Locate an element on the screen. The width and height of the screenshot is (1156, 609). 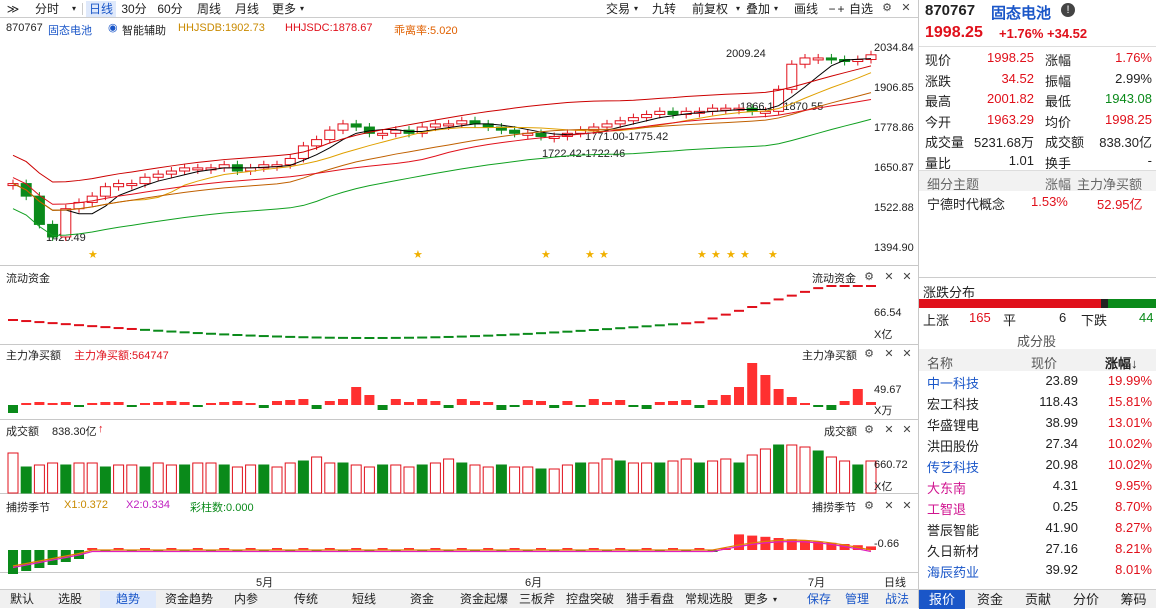
comp-price: 41.90 is located at coordinates (1061, 527).